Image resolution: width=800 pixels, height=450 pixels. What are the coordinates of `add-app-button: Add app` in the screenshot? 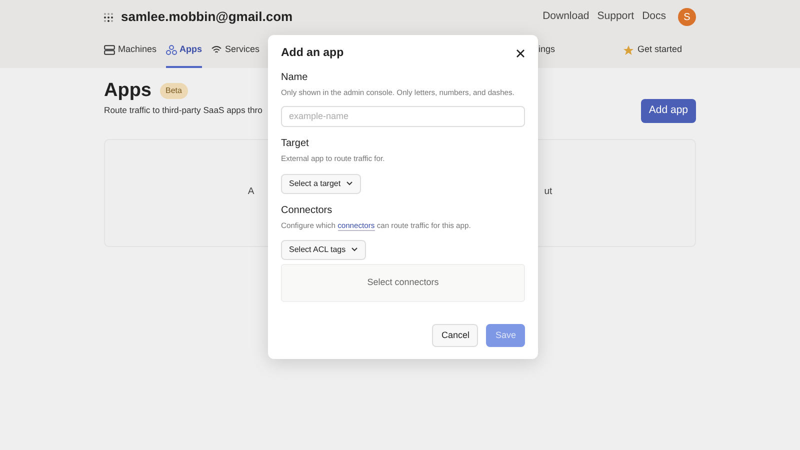 It's located at (668, 110).